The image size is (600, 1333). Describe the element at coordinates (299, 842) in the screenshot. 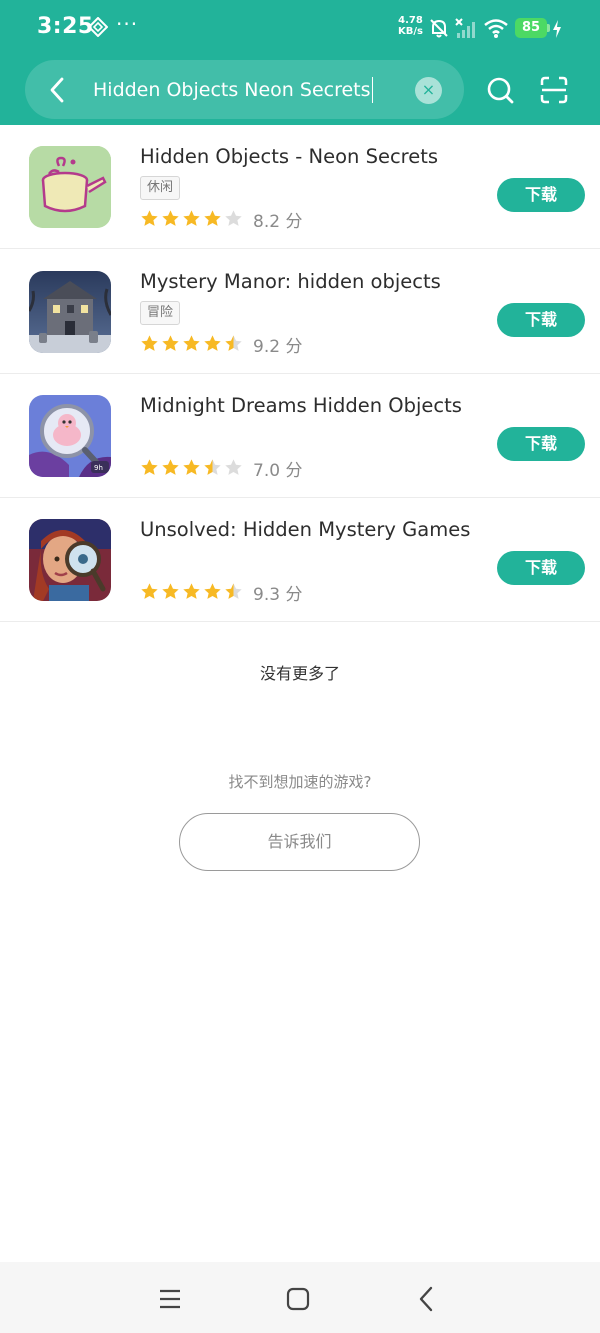

I see `tell-us-button: 告诉我们` at that location.